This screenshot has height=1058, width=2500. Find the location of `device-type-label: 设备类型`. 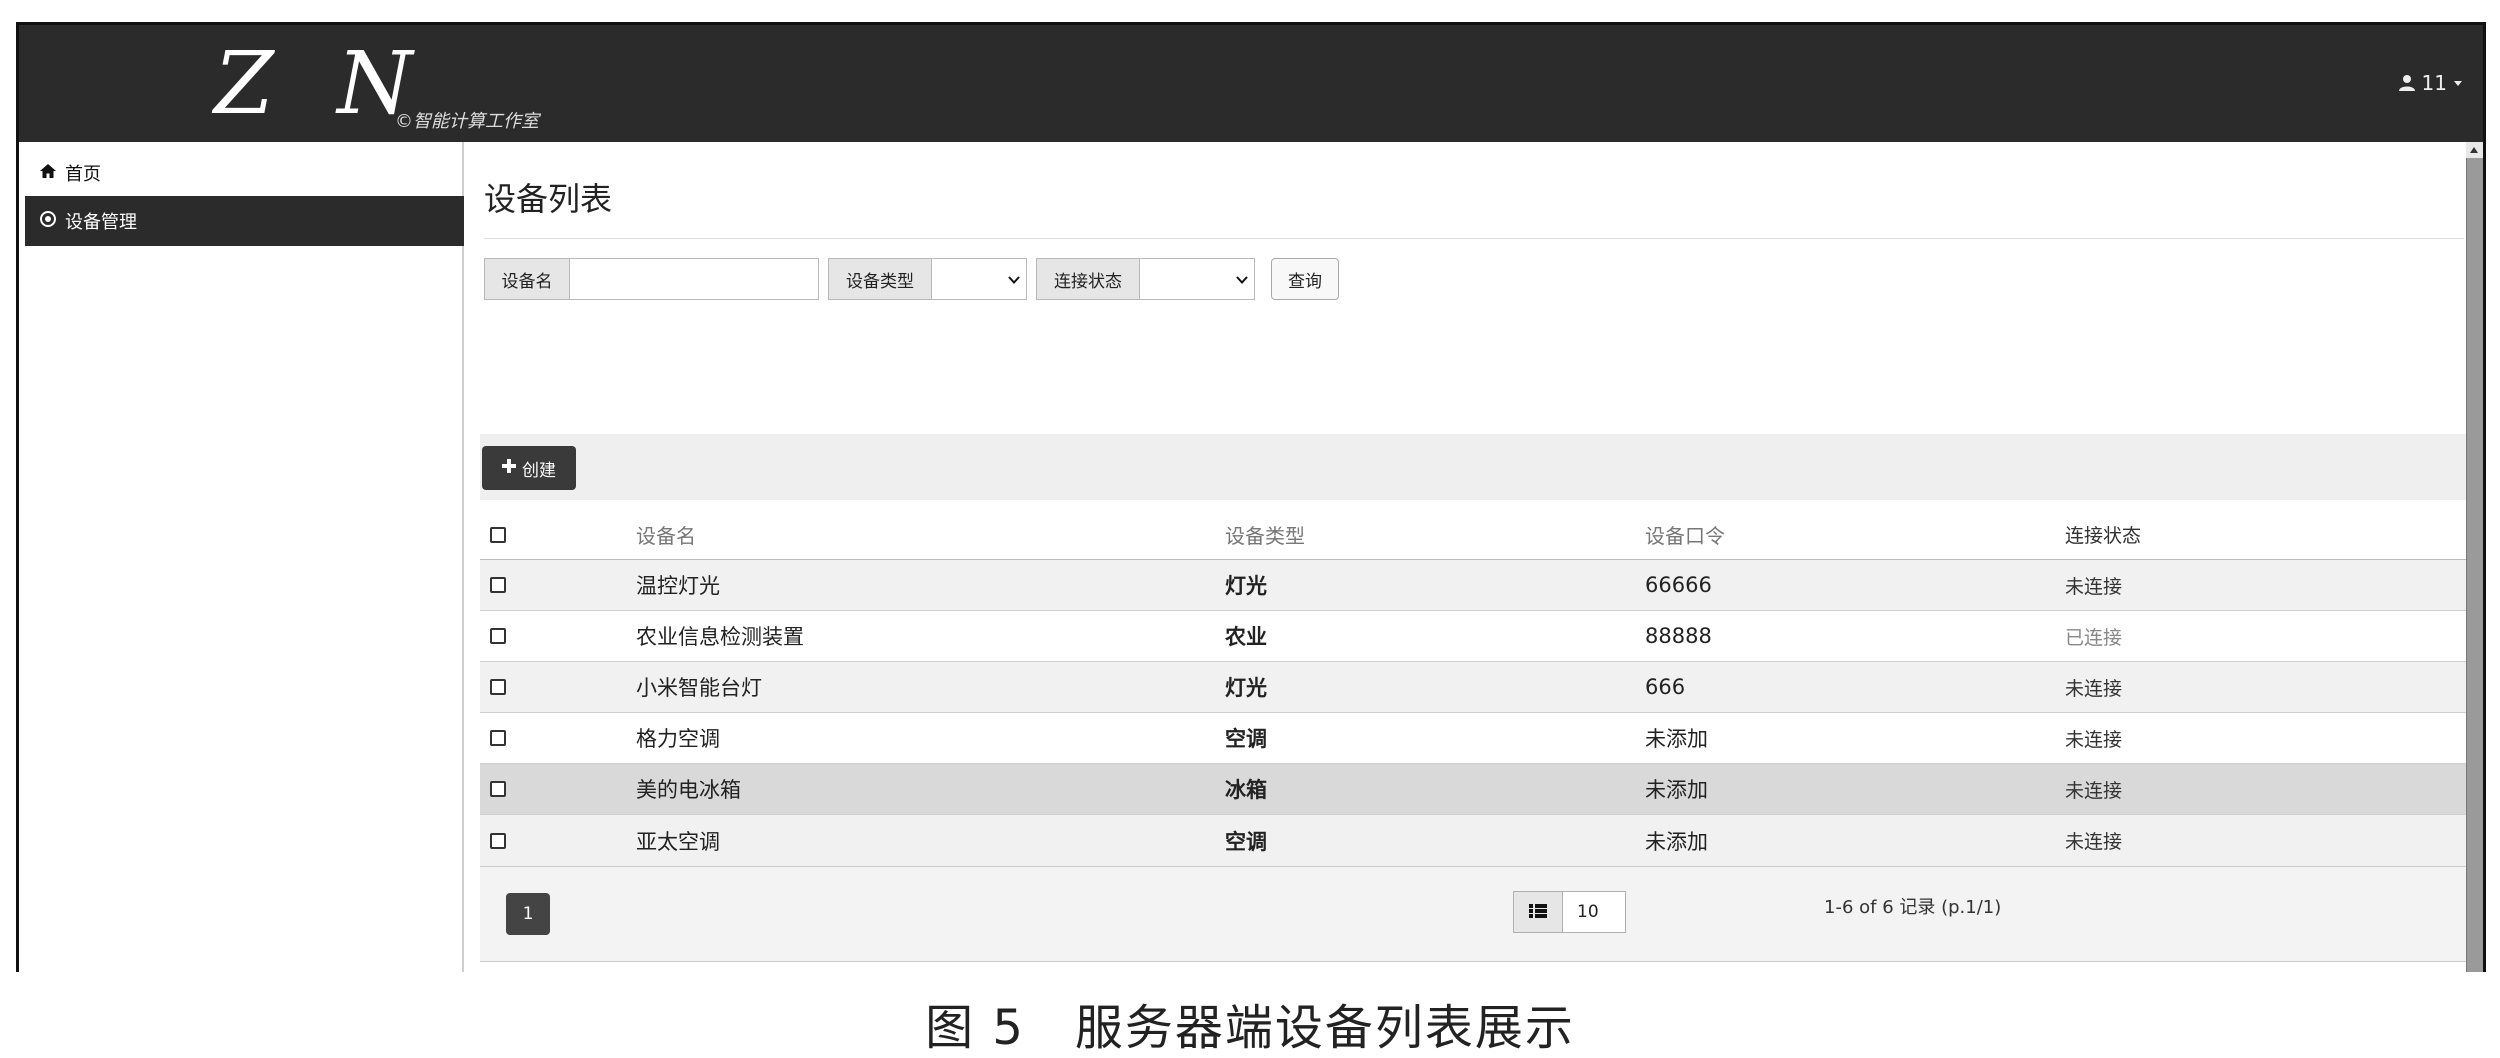

device-type-label: 设备类型 is located at coordinates (880, 279).